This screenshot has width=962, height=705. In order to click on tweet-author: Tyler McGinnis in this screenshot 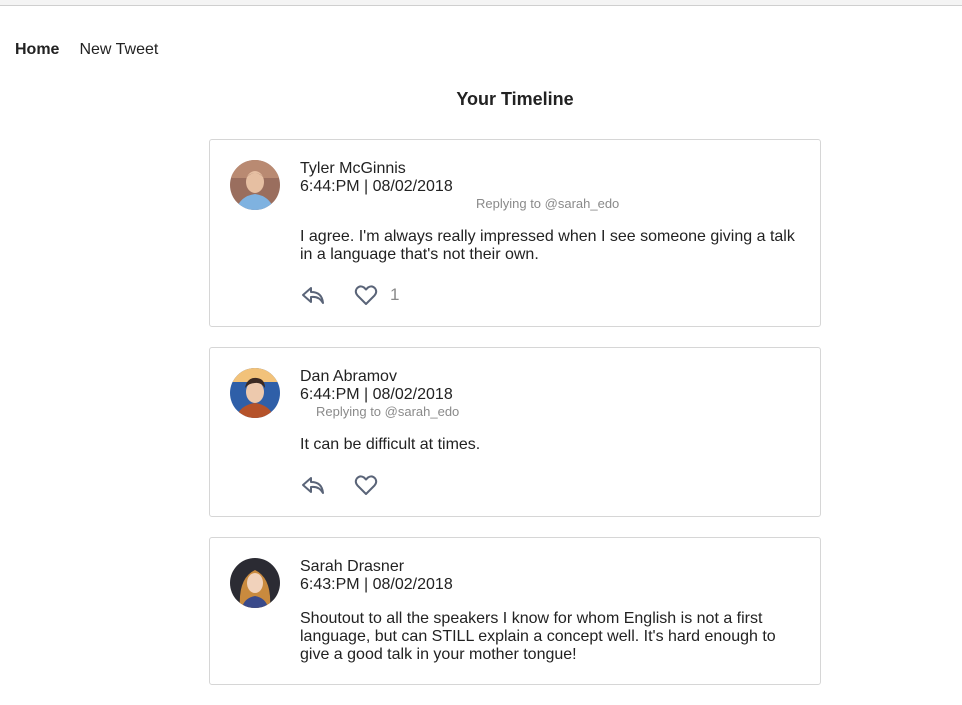, I will do `click(353, 168)`.